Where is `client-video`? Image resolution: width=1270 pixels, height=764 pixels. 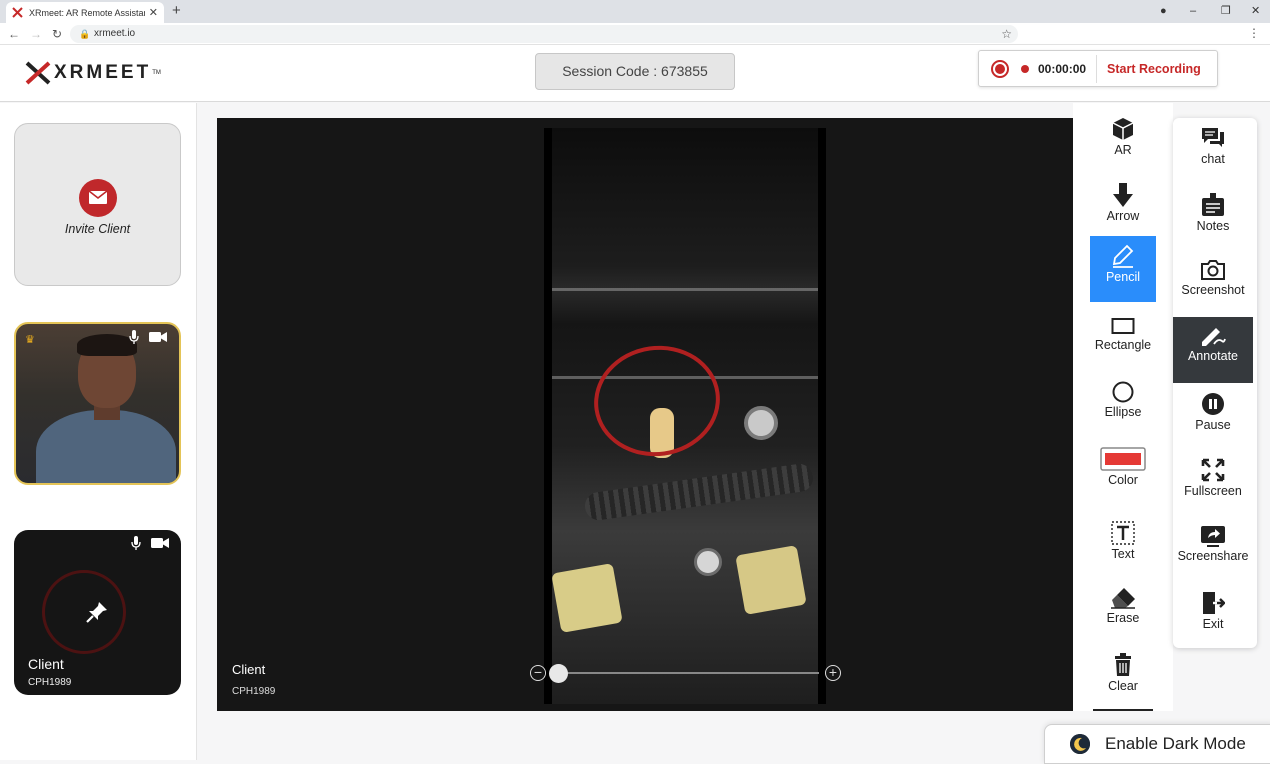 client-video is located at coordinates (84, 612).